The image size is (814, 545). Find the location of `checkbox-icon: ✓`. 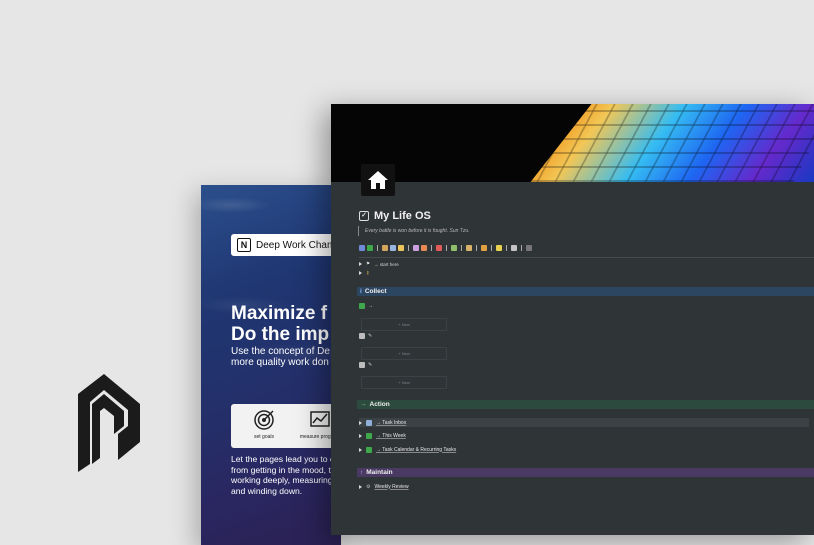

checkbox-icon: ✓ is located at coordinates (364, 216).